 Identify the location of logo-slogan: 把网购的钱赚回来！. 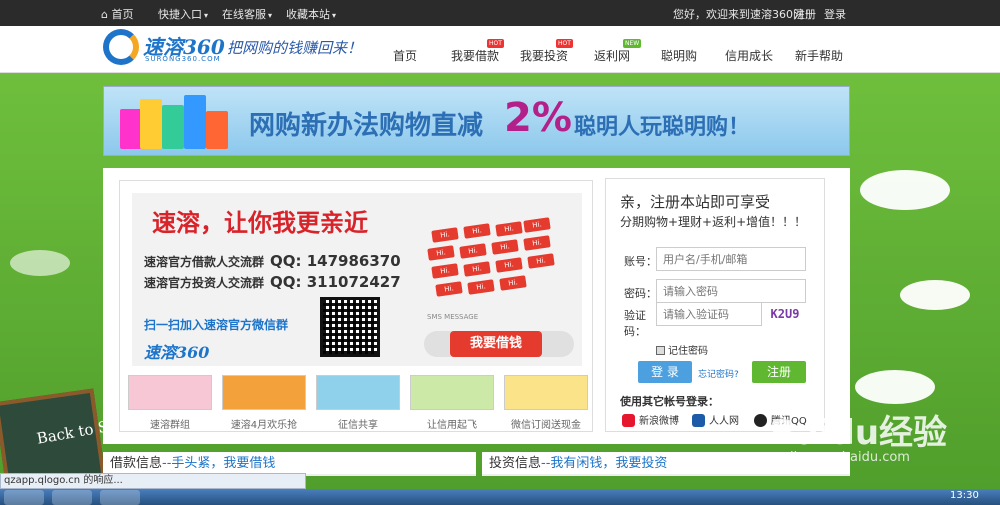
(295, 48).